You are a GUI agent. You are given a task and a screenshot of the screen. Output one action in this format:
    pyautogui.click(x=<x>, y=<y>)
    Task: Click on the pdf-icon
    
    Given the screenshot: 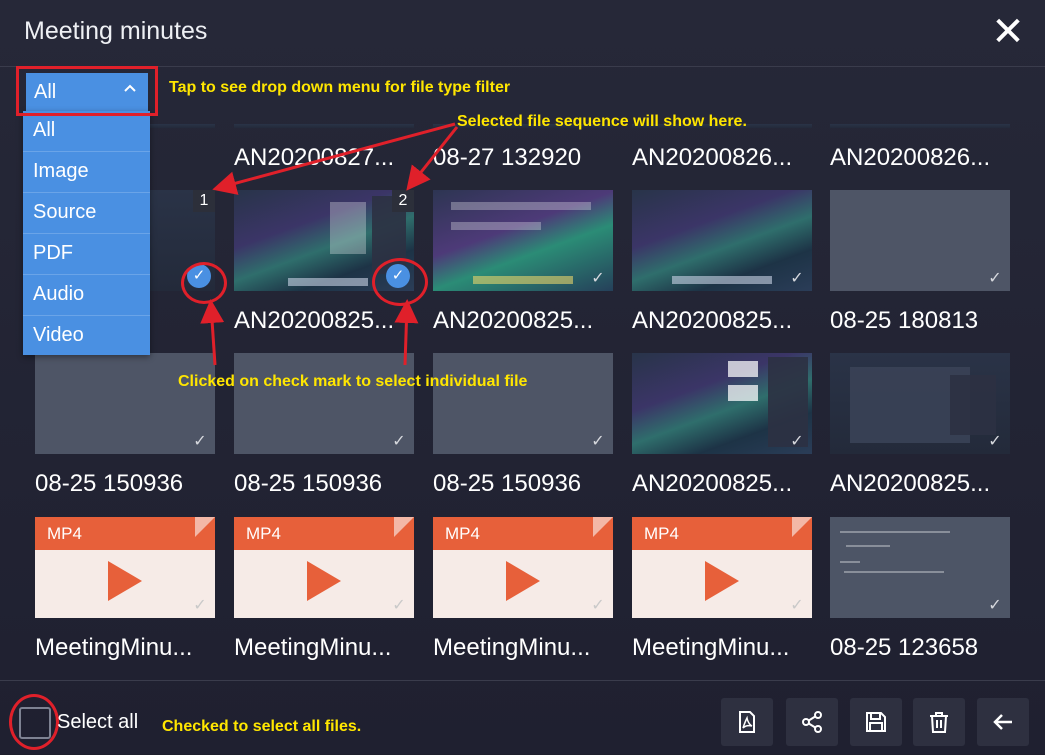 What is the action you would take?
    pyautogui.click(x=747, y=722)
    